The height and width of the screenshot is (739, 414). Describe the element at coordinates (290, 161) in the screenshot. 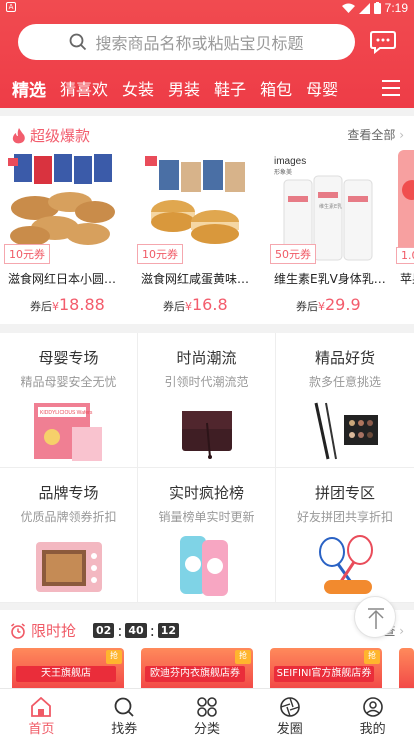

I see `brand-logo-text: images` at that location.